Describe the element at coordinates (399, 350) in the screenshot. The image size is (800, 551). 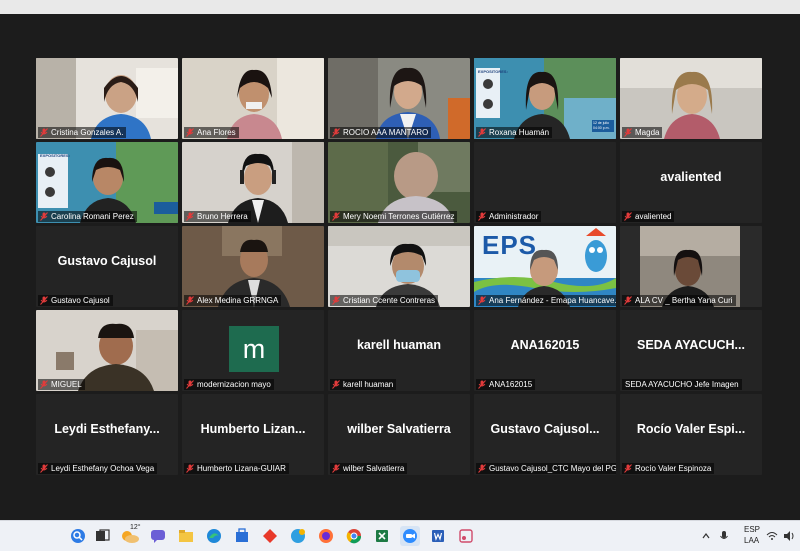
I see `participant-tile: karell huaman karell huaman` at that location.